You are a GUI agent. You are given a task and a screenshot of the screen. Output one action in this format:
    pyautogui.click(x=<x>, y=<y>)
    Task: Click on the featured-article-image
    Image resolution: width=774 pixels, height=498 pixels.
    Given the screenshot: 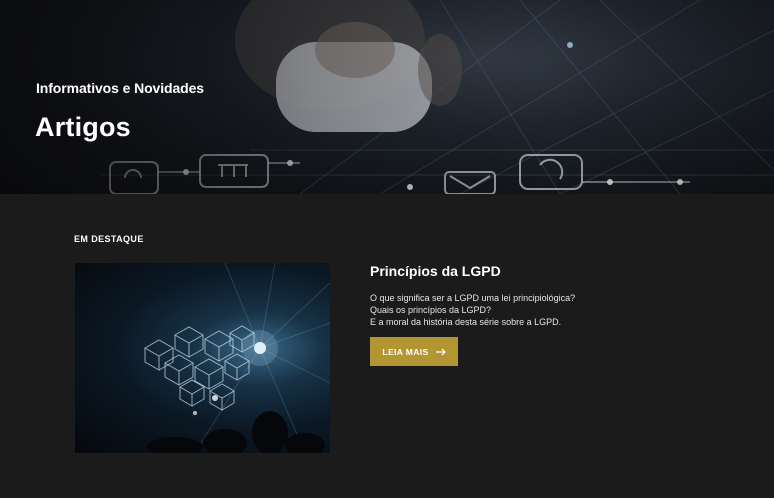 What is the action you would take?
    pyautogui.click(x=202, y=358)
    